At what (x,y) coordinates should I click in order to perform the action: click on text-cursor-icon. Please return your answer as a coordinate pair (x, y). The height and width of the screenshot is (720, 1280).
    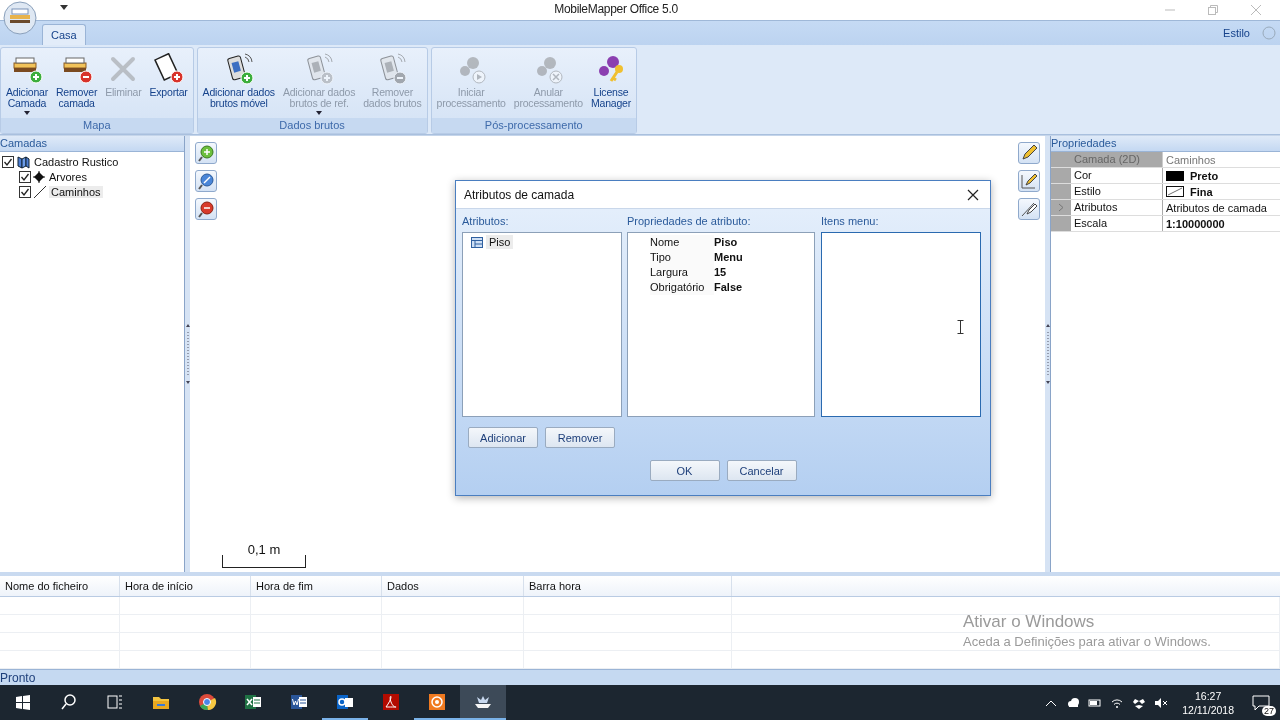
    Looking at the image, I should click on (960, 326).